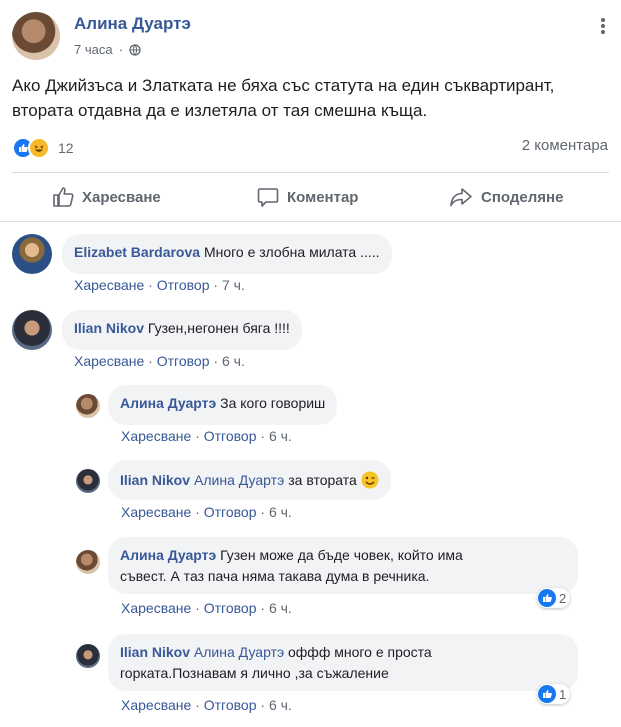 The image size is (621, 727). Describe the element at coordinates (93, 49) in the screenshot. I see `post-time: 7 часа` at that location.